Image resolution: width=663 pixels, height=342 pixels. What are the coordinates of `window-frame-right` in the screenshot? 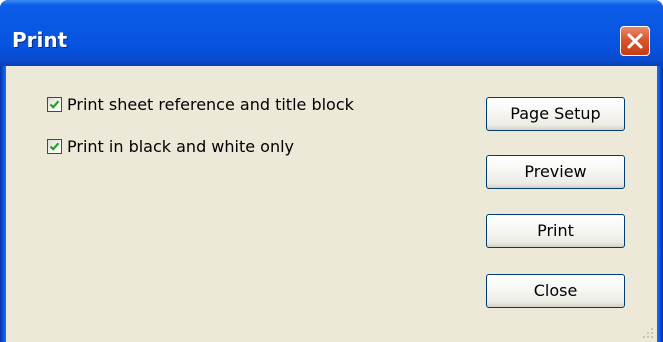 It's located at (660, 204).